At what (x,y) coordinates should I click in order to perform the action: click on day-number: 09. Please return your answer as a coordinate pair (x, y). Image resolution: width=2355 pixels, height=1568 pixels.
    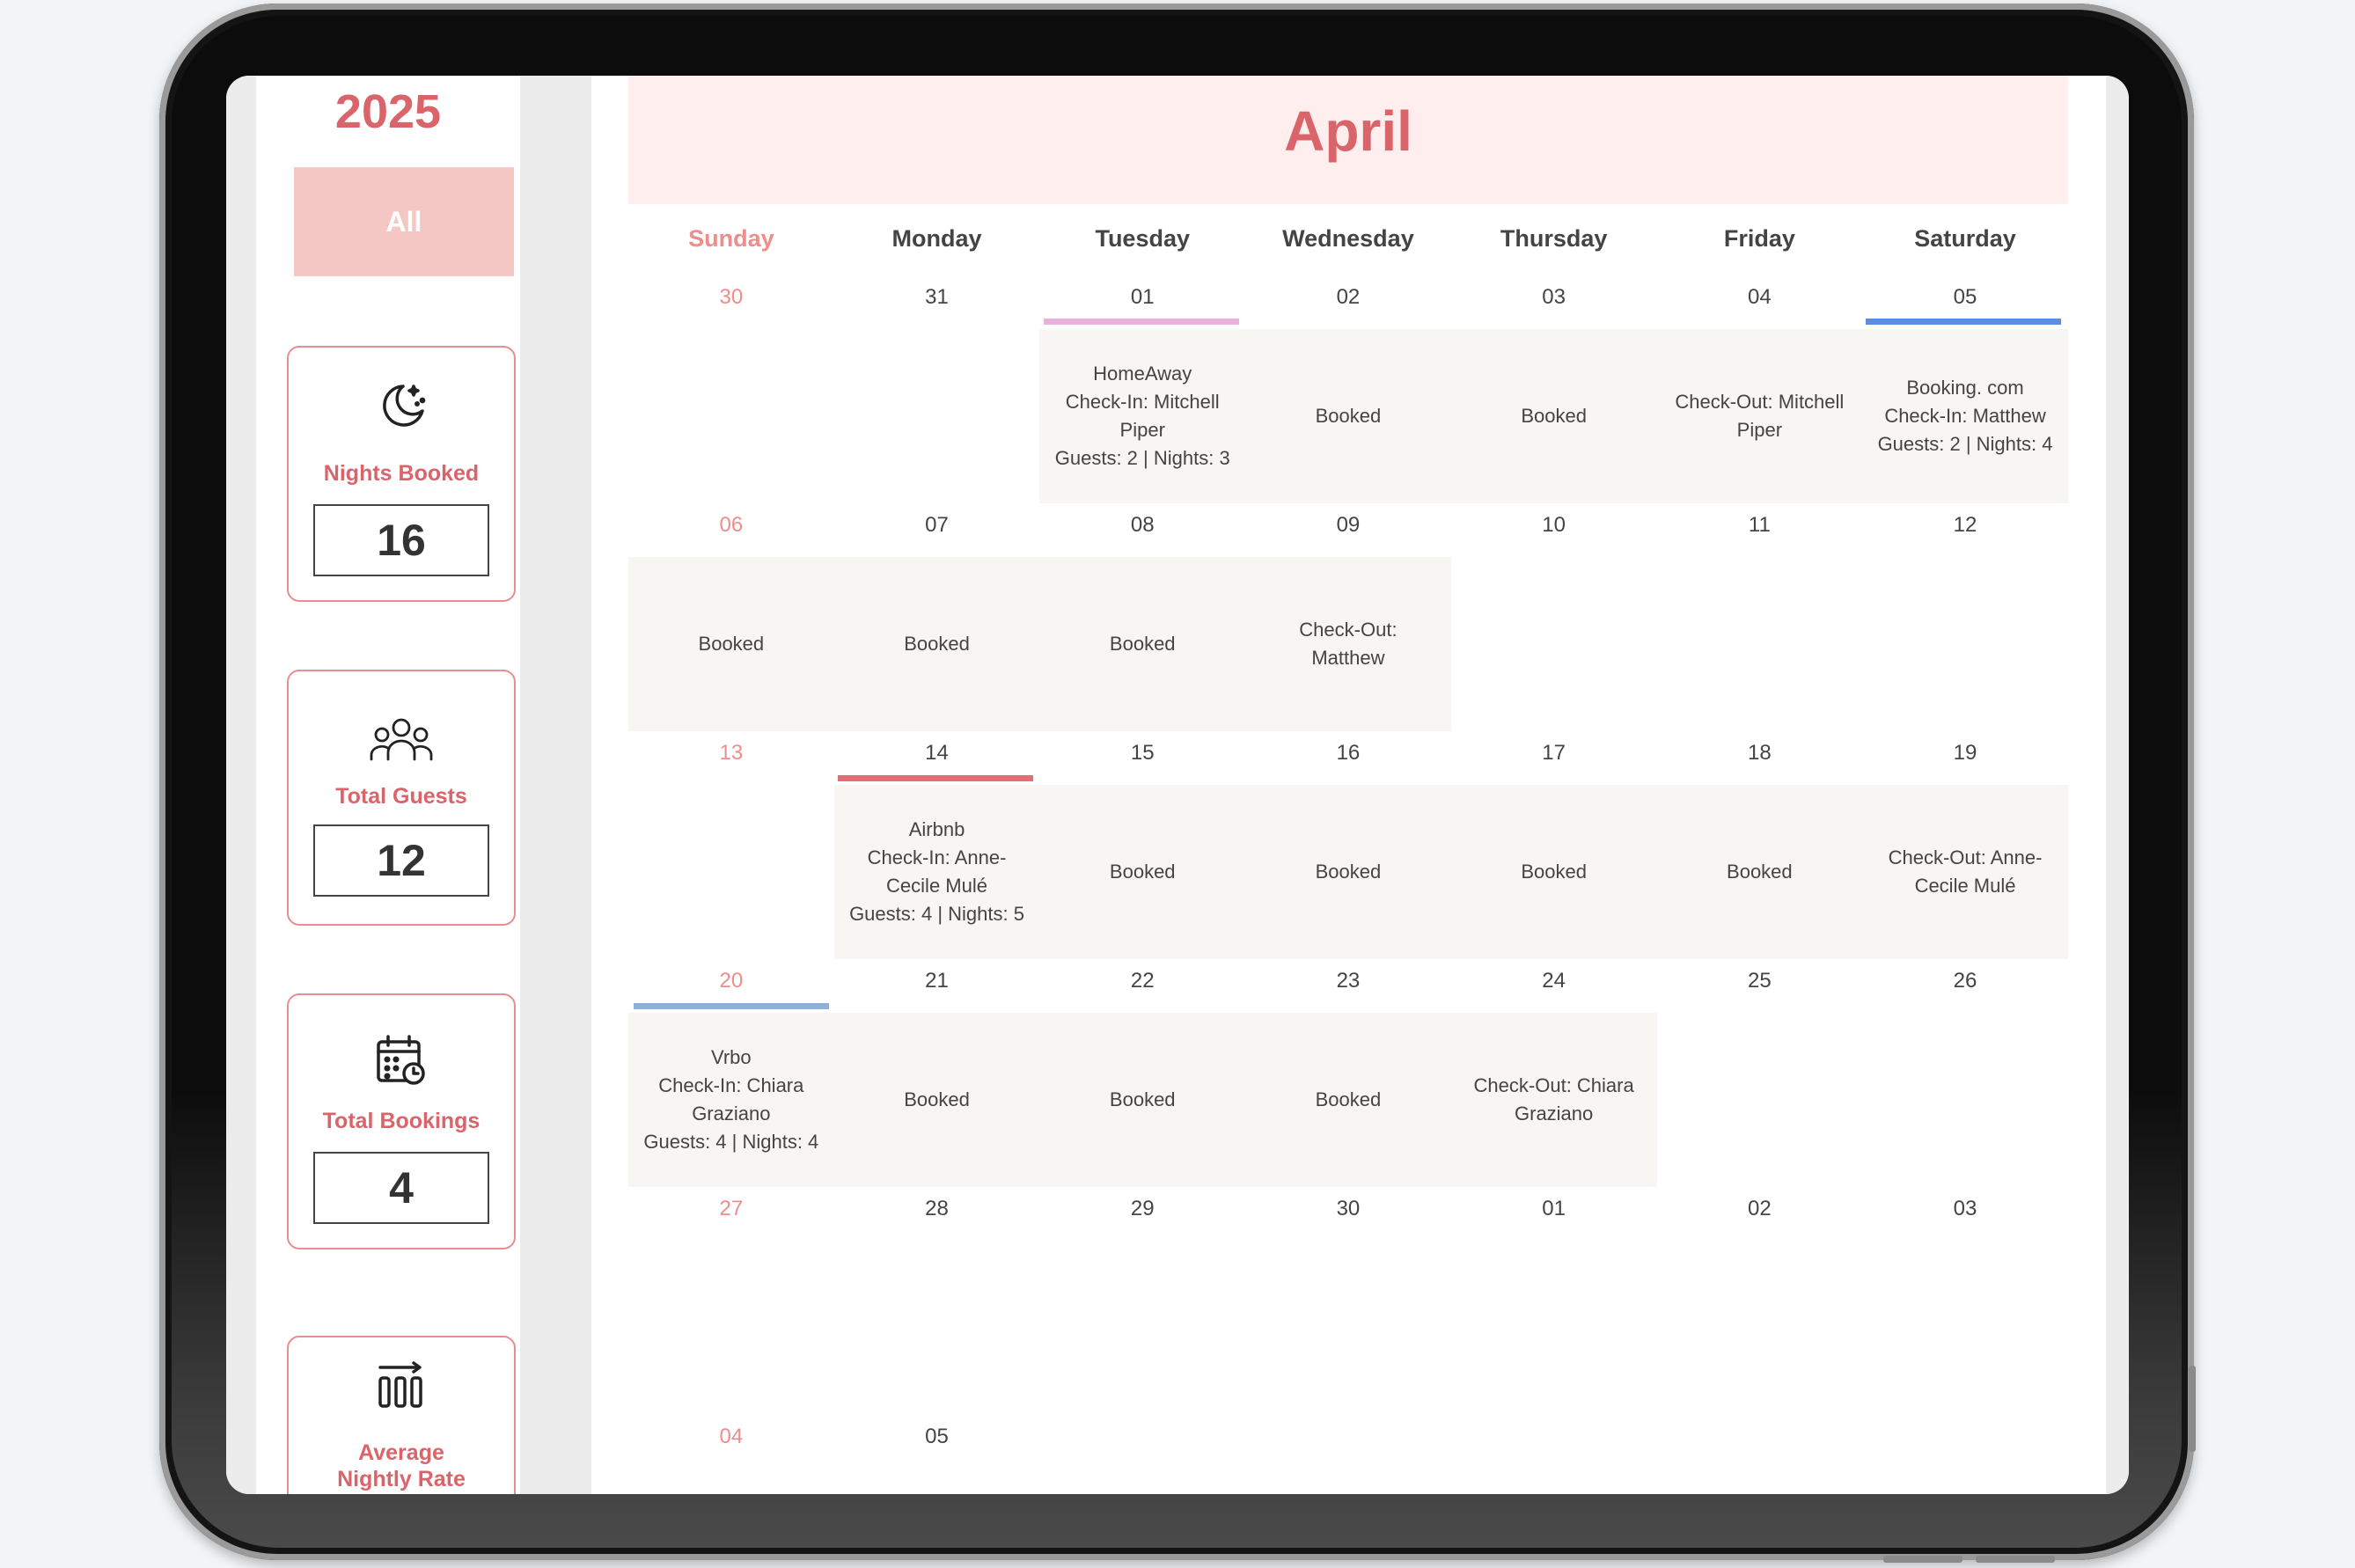
    Looking at the image, I should click on (1348, 525).